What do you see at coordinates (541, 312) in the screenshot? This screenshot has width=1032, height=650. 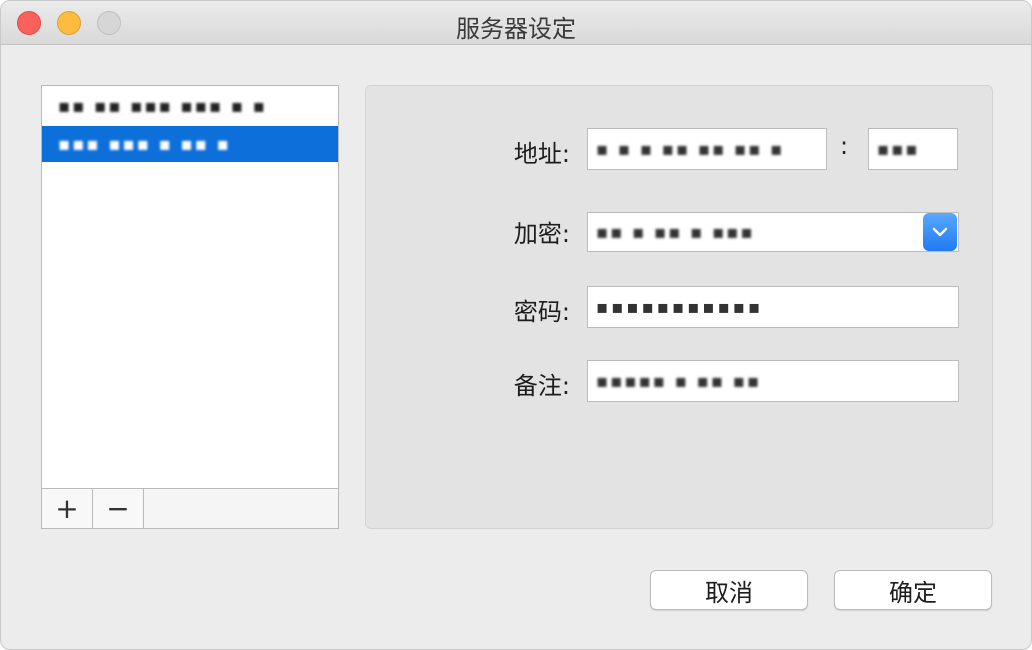 I see `password-label: 密码:` at bounding box center [541, 312].